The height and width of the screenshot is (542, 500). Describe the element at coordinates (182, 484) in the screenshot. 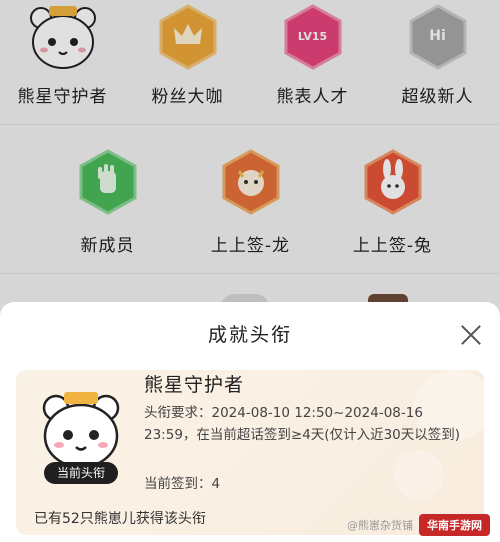

I see `checkin-progress: 当前签到：4` at that location.